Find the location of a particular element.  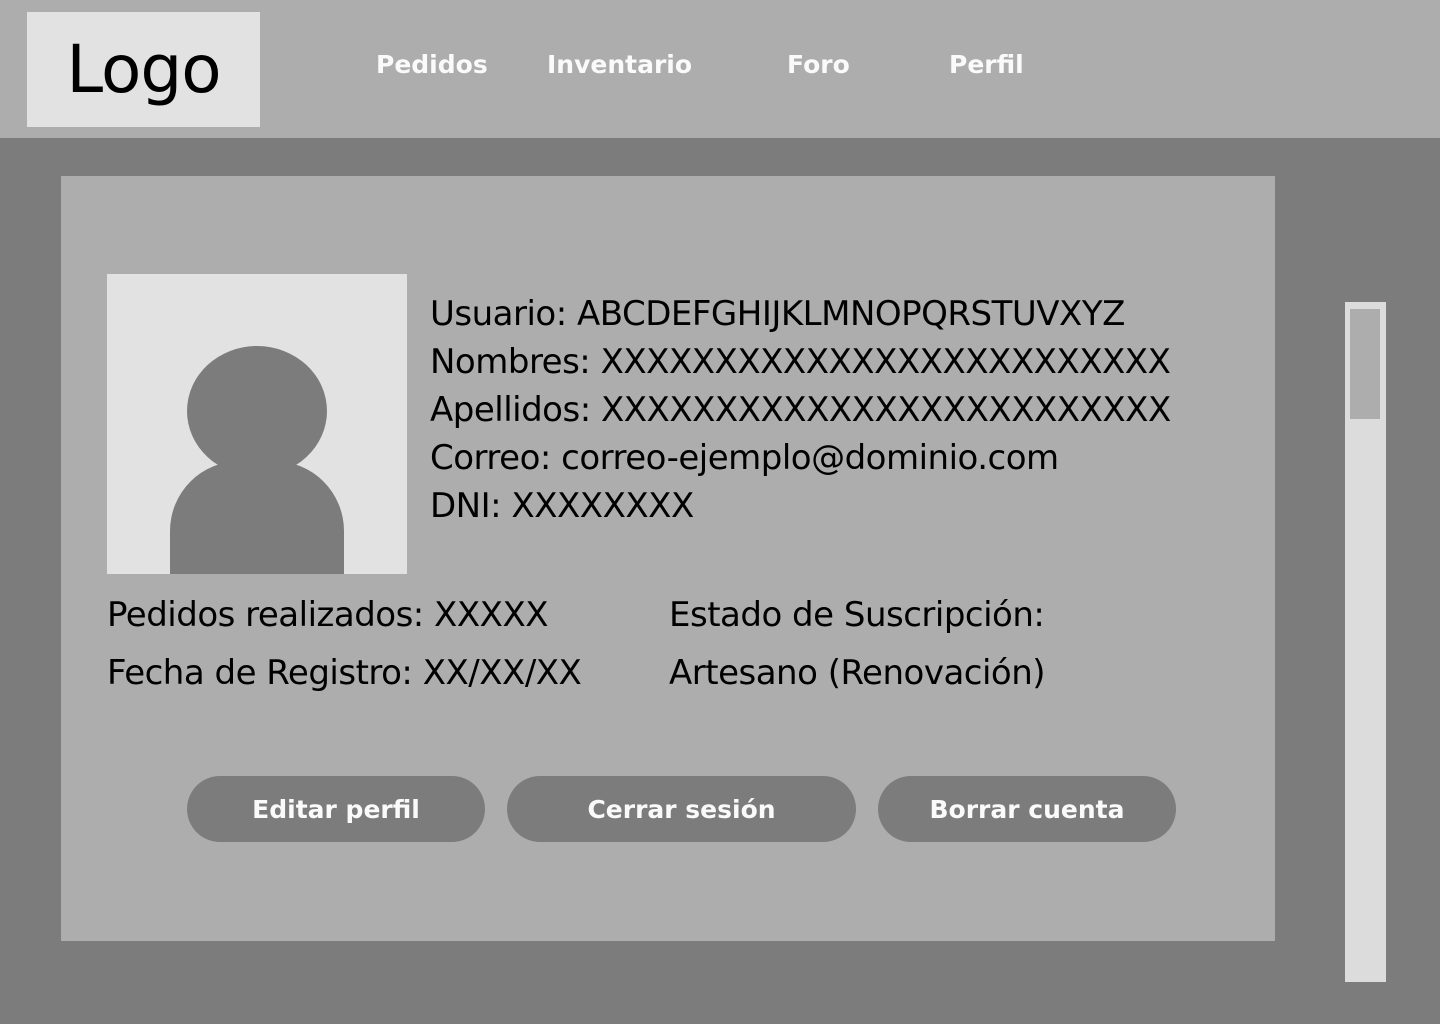

dni-label: DNI: XXXXXXXX is located at coordinates (562, 506).